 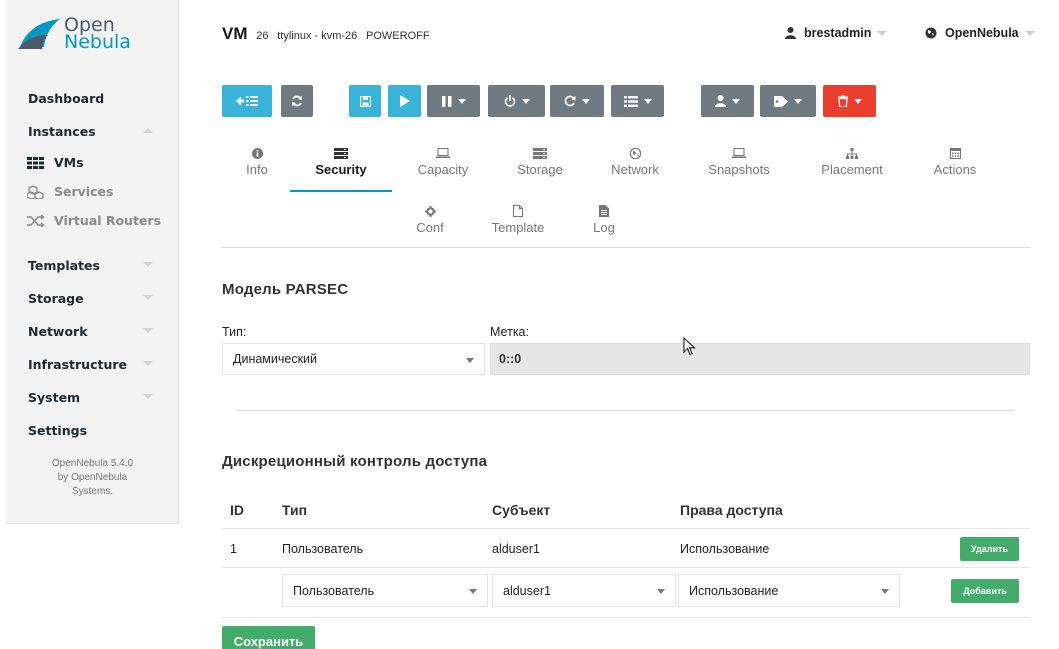 What do you see at coordinates (584, 590) in the screenshot?
I see `new-rule-subject-select: alduser1` at bounding box center [584, 590].